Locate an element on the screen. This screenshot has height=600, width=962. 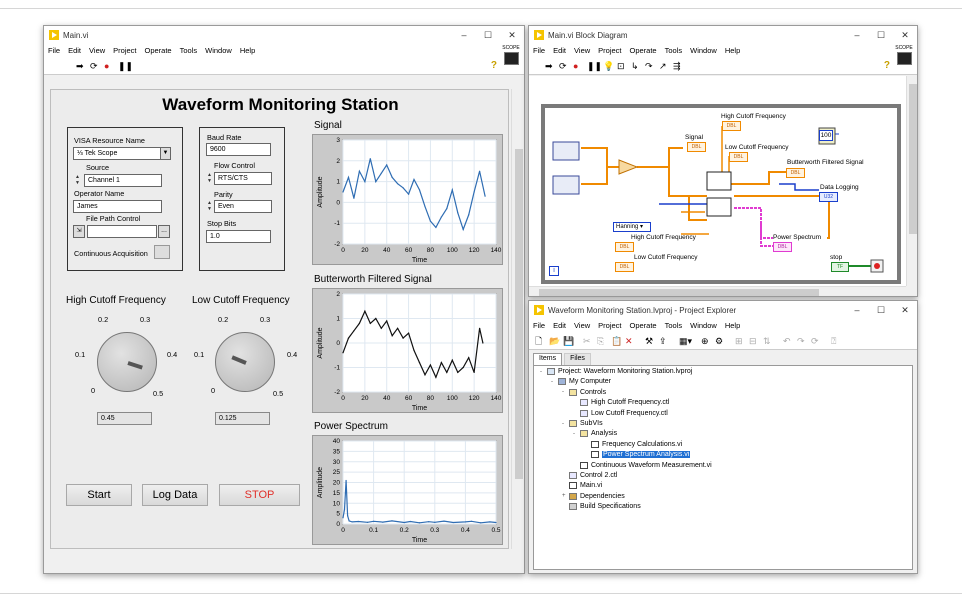
start-button: Start is located at coordinates (99, 495).